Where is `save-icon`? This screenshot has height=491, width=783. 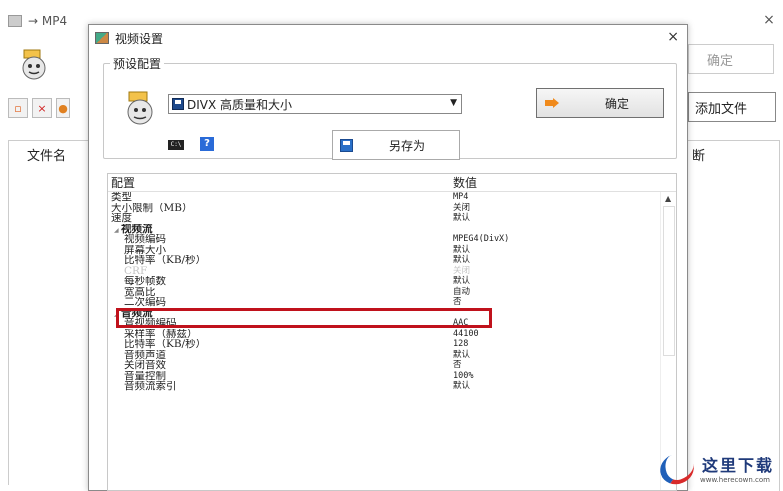 save-icon is located at coordinates (346, 145).